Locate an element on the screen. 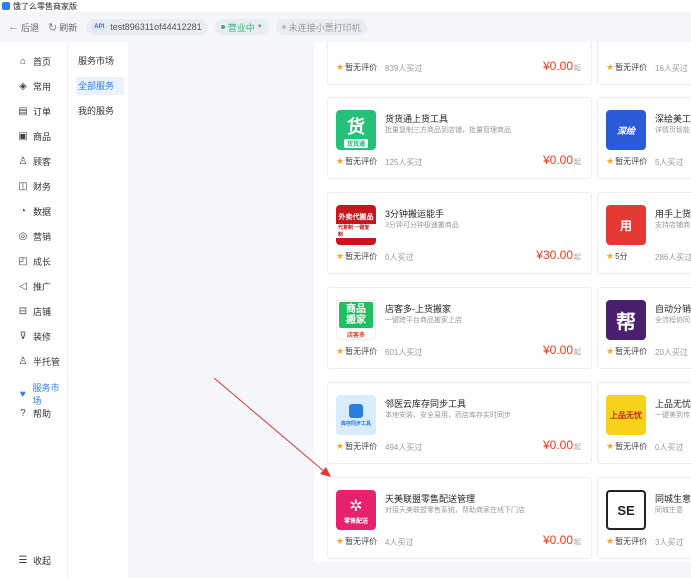  nav-item-hosting: ♙ 半托管 is located at coordinates (39, 361).